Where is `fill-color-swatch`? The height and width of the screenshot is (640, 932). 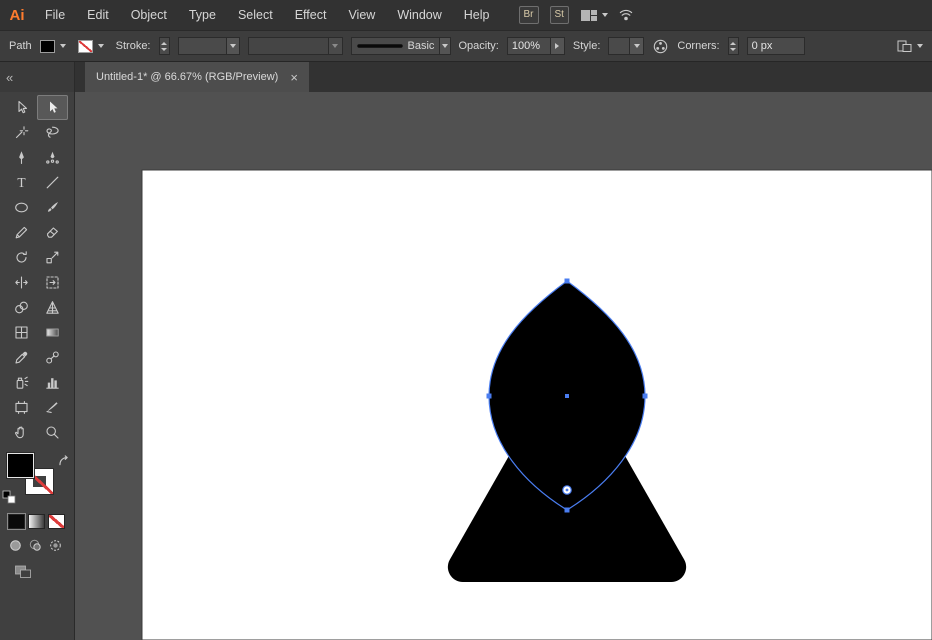 fill-color-swatch is located at coordinates (47, 46).